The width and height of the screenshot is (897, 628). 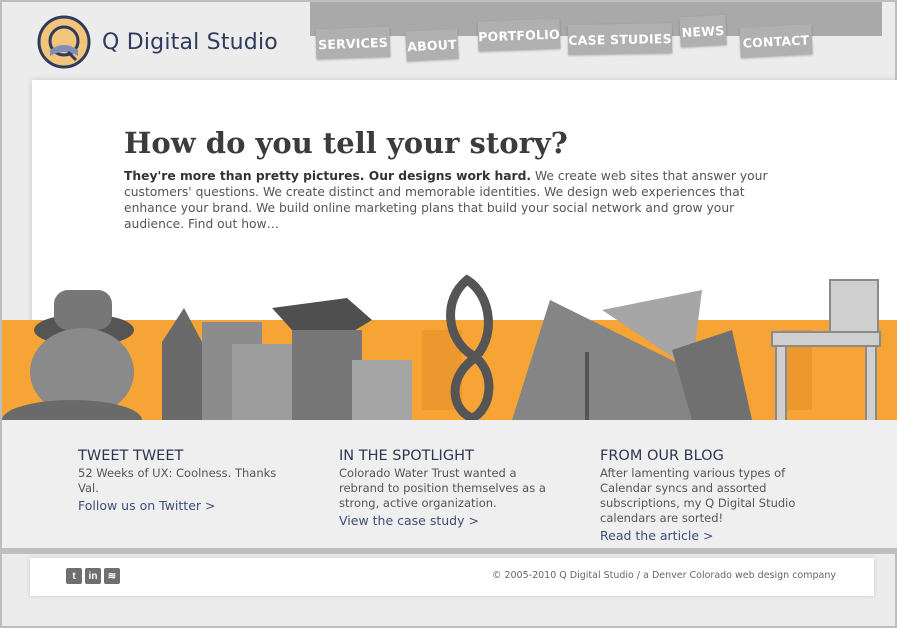 What do you see at coordinates (657, 535) in the screenshot?
I see `read-article-link: Read the article >` at bounding box center [657, 535].